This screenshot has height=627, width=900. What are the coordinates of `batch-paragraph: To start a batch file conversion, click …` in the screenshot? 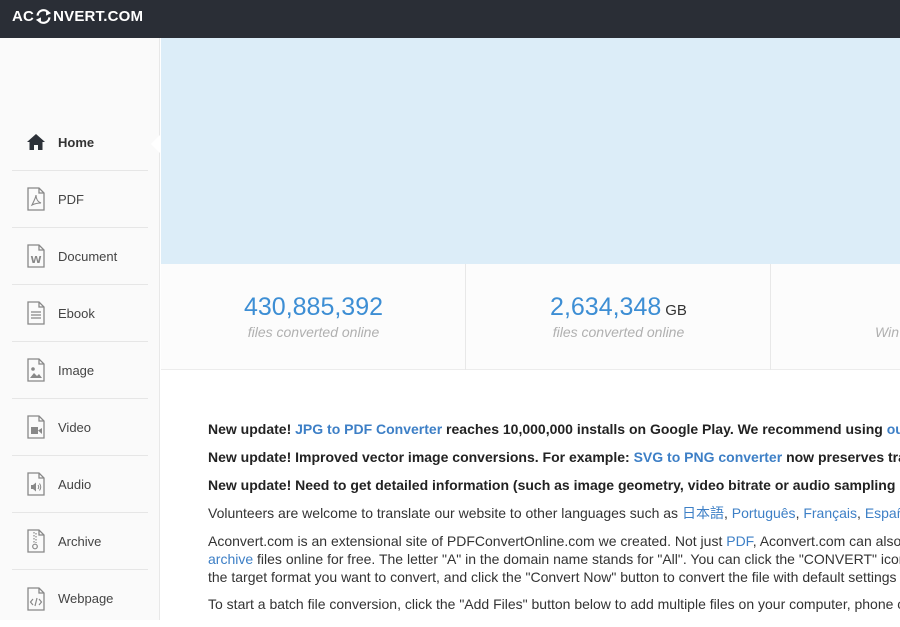 It's located at (554, 604).